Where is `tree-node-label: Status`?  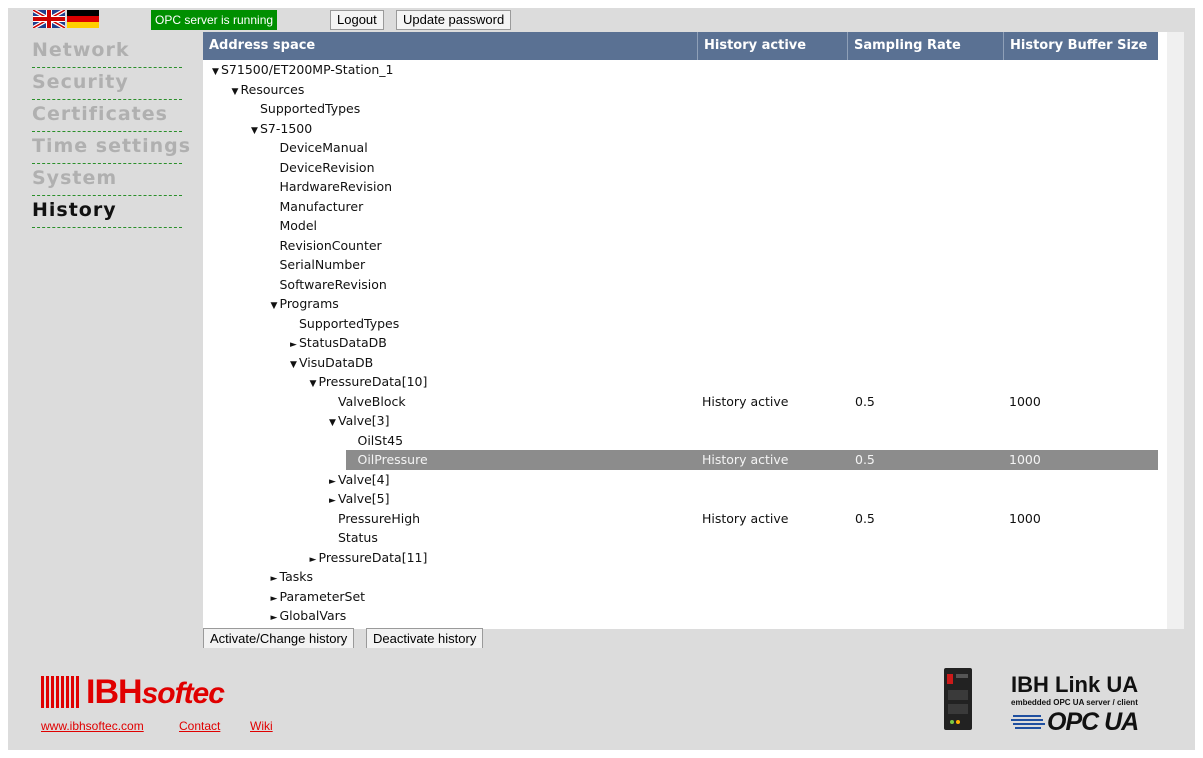 tree-node-label: Status is located at coordinates (358, 537).